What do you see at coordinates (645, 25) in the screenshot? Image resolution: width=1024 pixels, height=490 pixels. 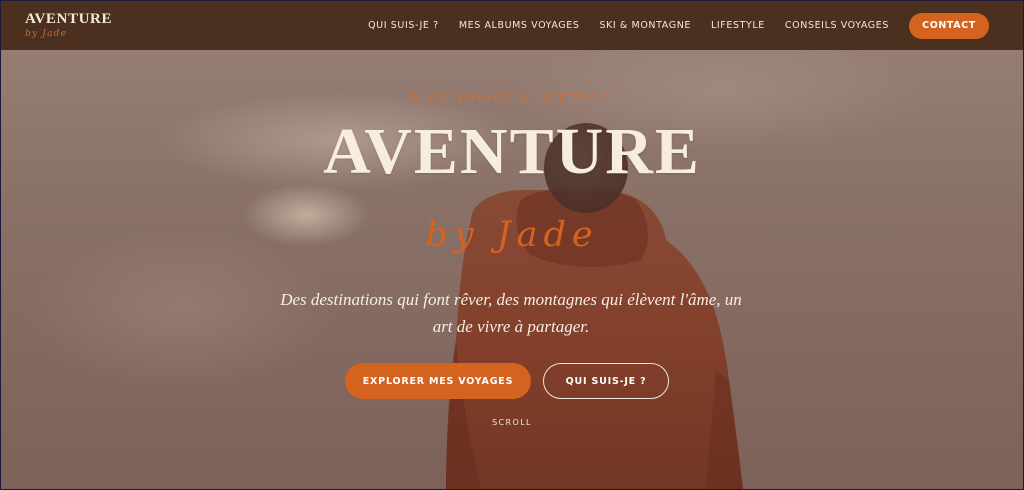 I see `nav-item-ski-montagne: SKI & MONTAGNE` at bounding box center [645, 25].